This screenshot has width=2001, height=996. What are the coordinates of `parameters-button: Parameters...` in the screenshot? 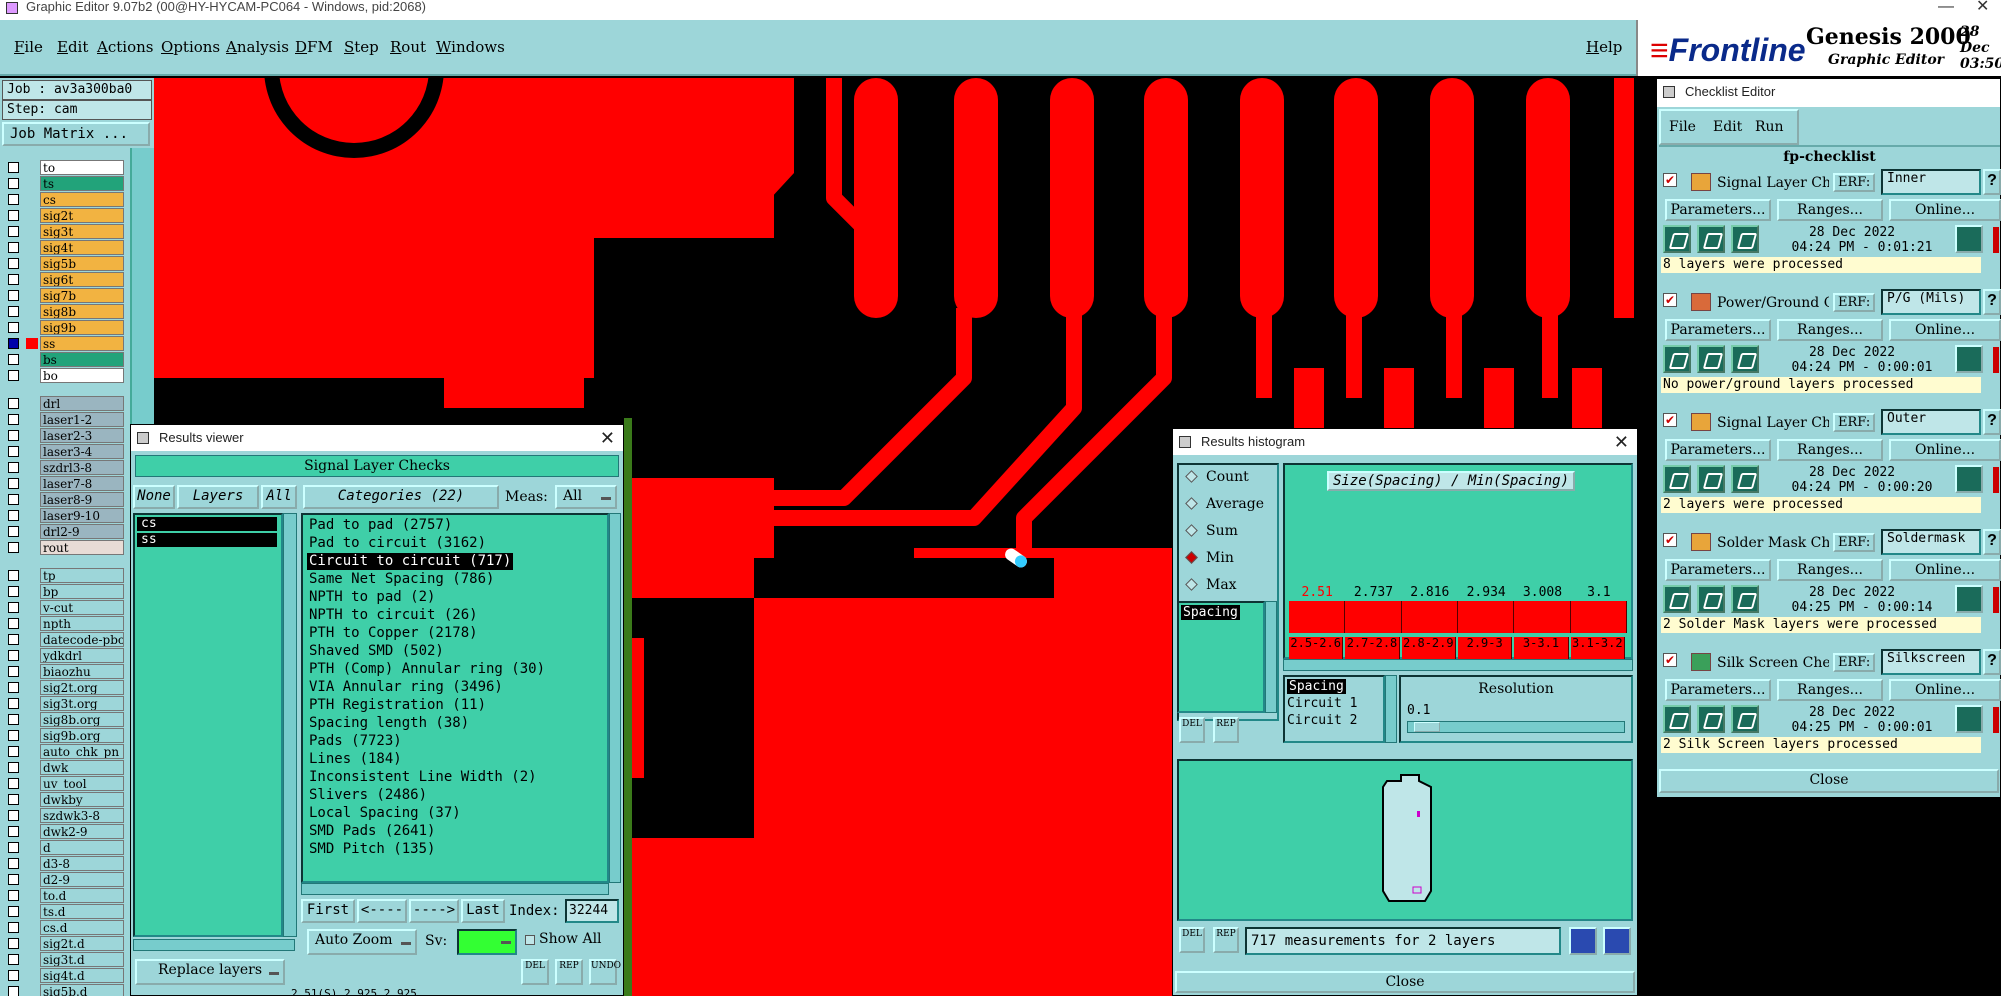 It's located at (1718, 330).